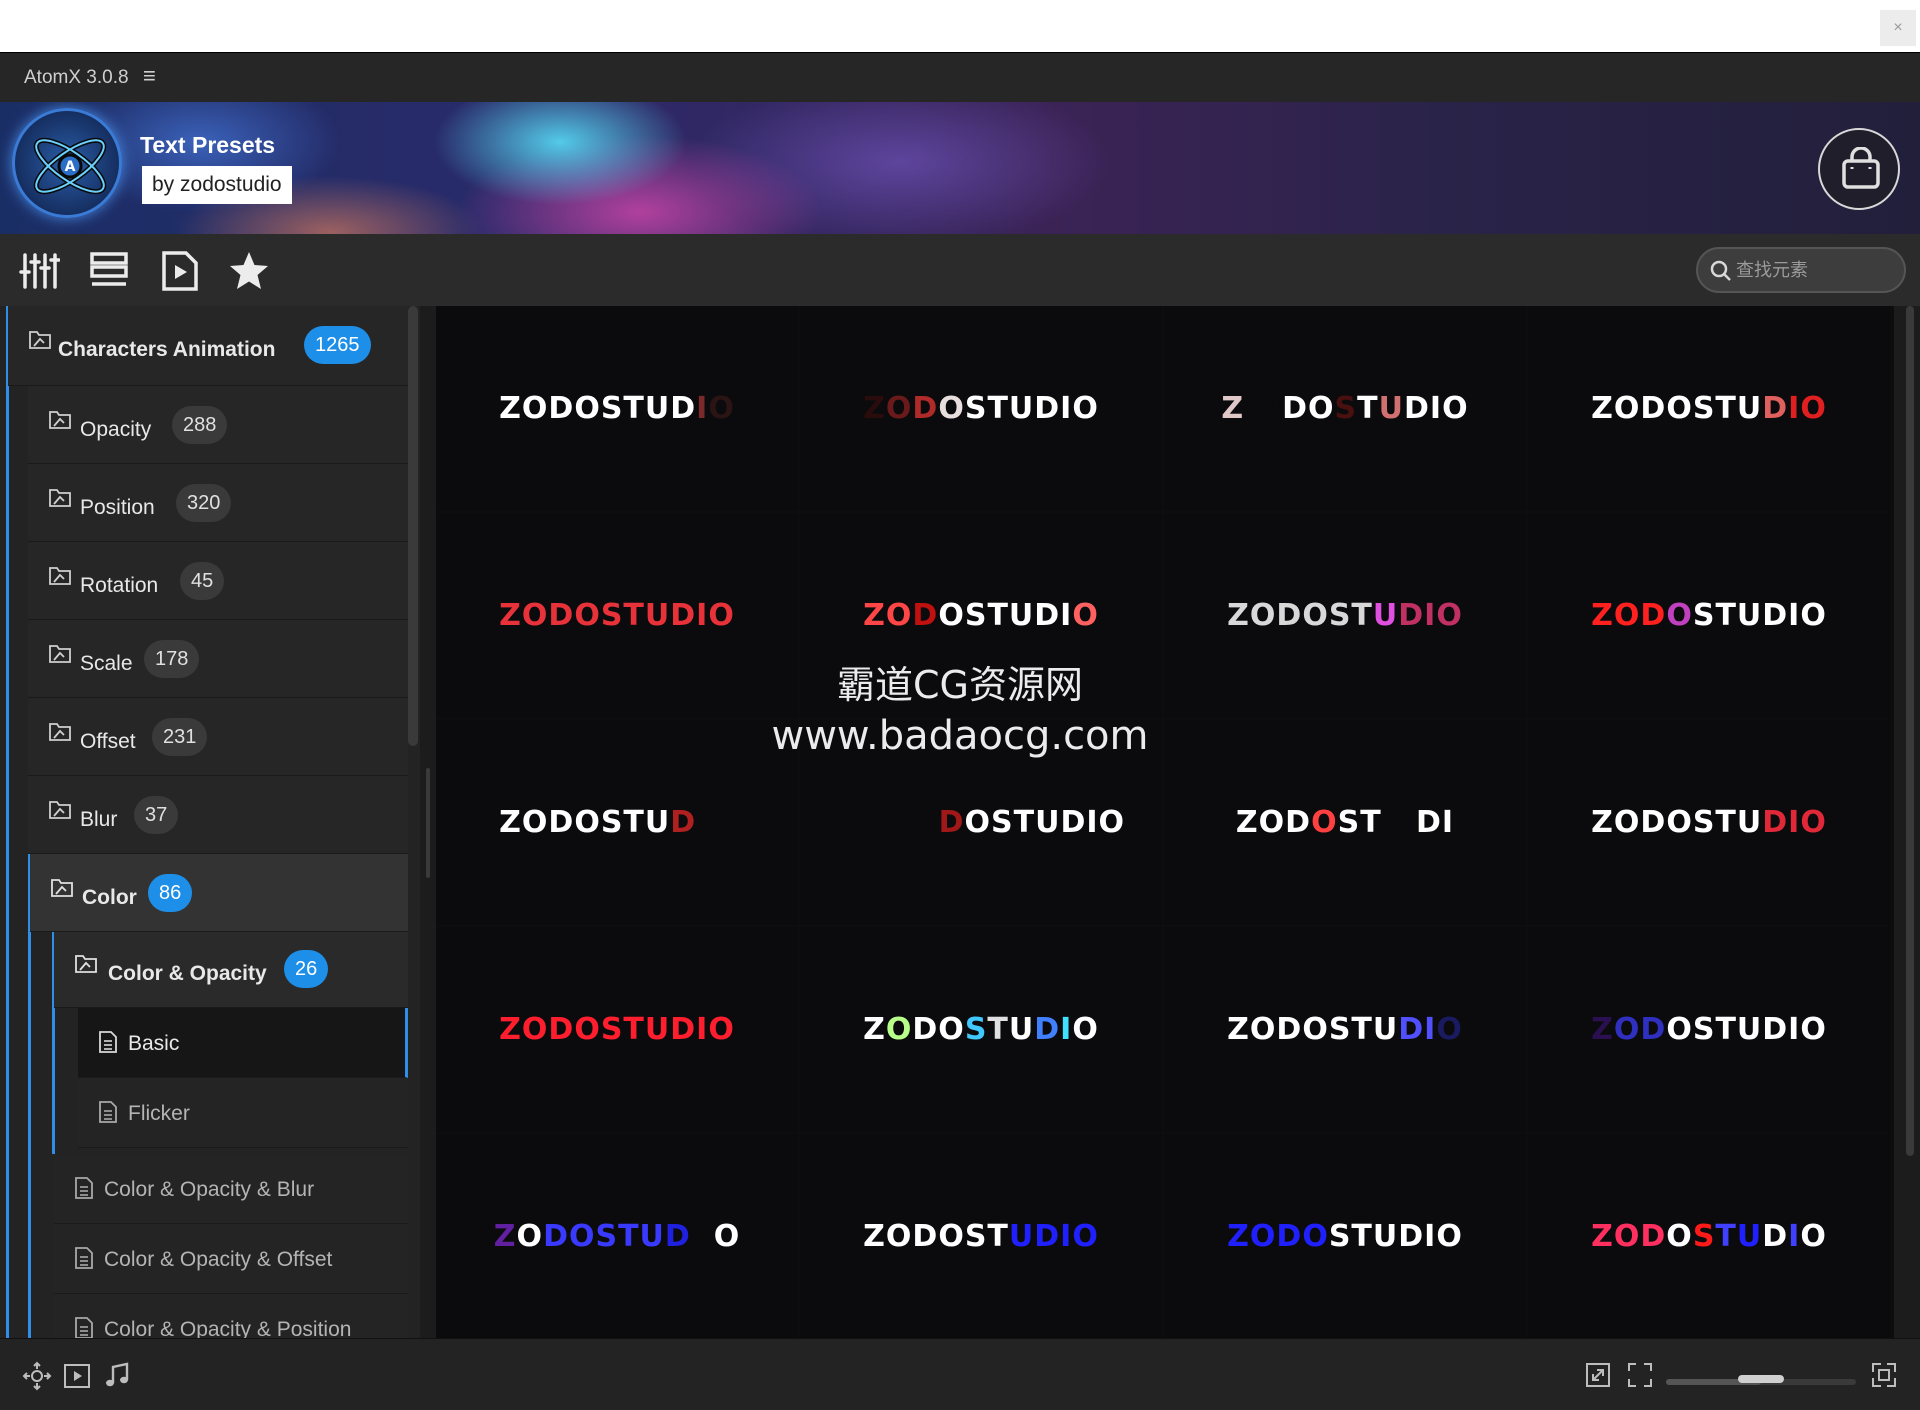 The image size is (1920, 1410). What do you see at coordinates (37, 1376) in the screenshot?
I see `3d-move-icon` at bounding box center [37, 1376].